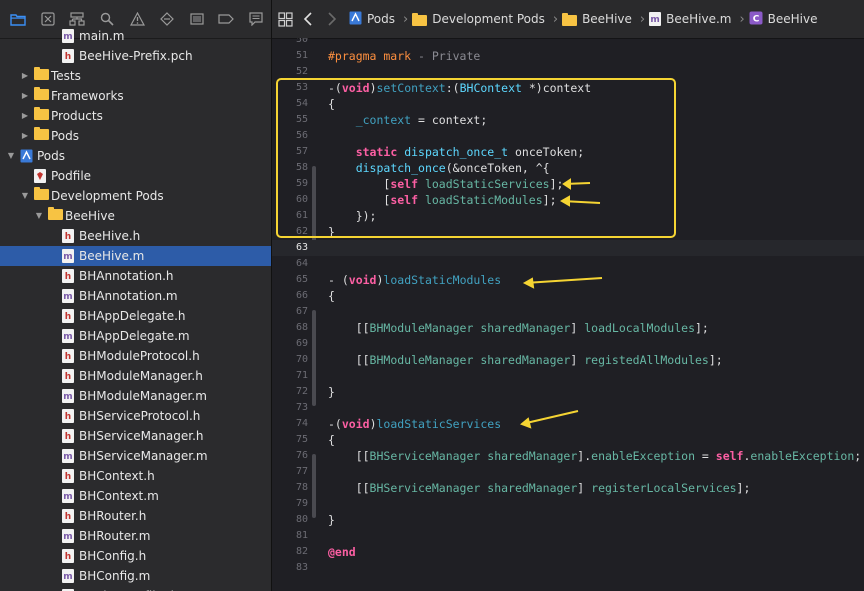  Describe the element at coordinates (135, 576) in the screenshot. I see `file-tree-item: m BHConfig.m` at that location.